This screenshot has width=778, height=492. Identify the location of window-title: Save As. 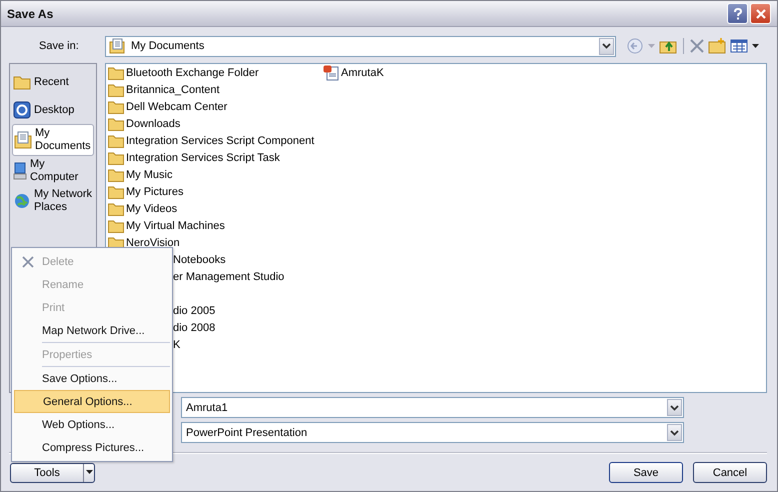
(30, 13).